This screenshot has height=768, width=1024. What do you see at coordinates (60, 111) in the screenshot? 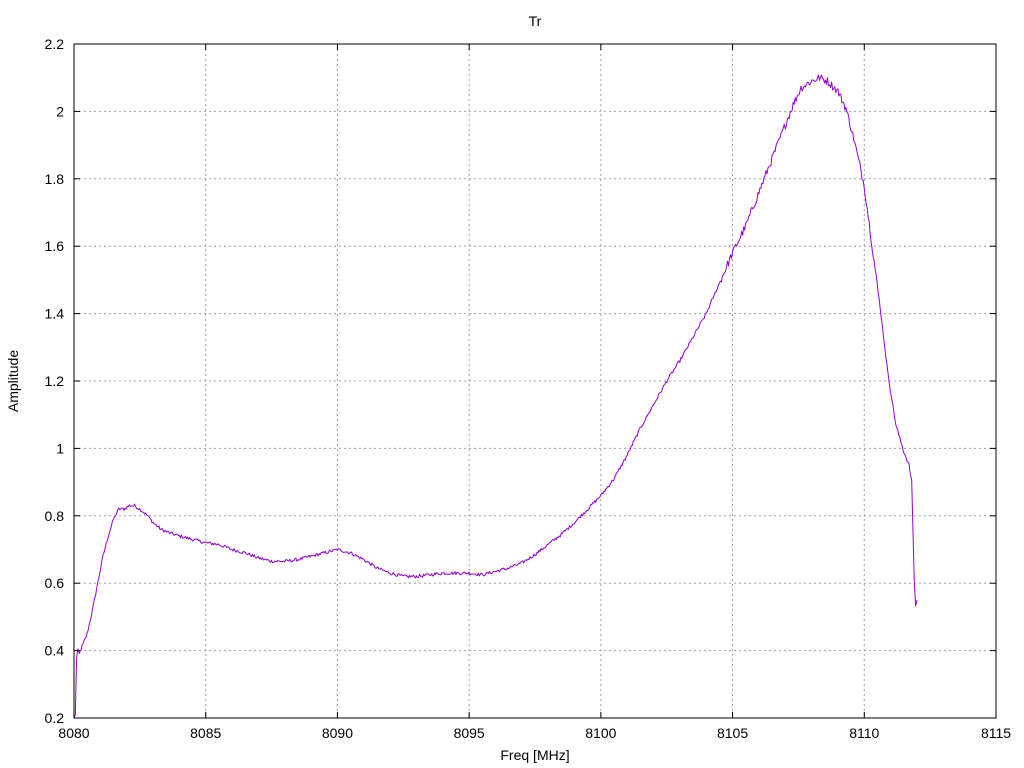
I see `y-tick-label: 2` at bounding box center [60, 111].